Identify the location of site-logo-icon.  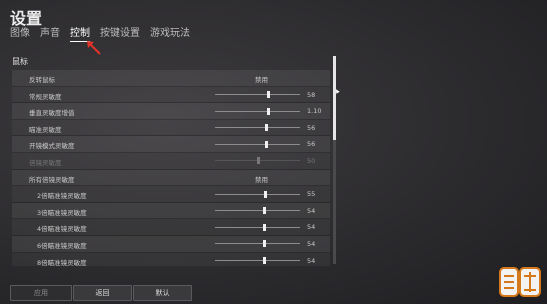
(520, 282).